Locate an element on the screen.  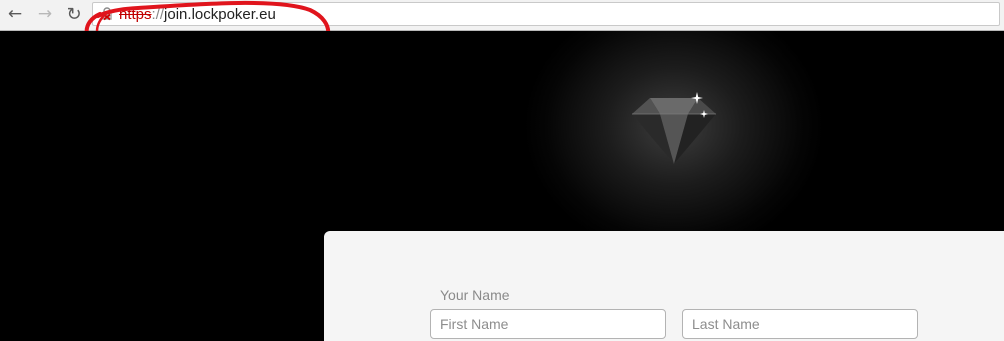
url-host: join.lockpoker.eu is located at coordinates (220, 14).